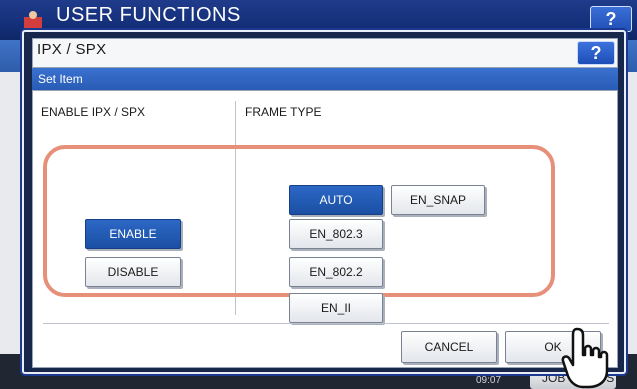 This screenshot has width=637, height=389. I want to click on frame-en-802-3-button: EN_802.3, so click(336, 234).